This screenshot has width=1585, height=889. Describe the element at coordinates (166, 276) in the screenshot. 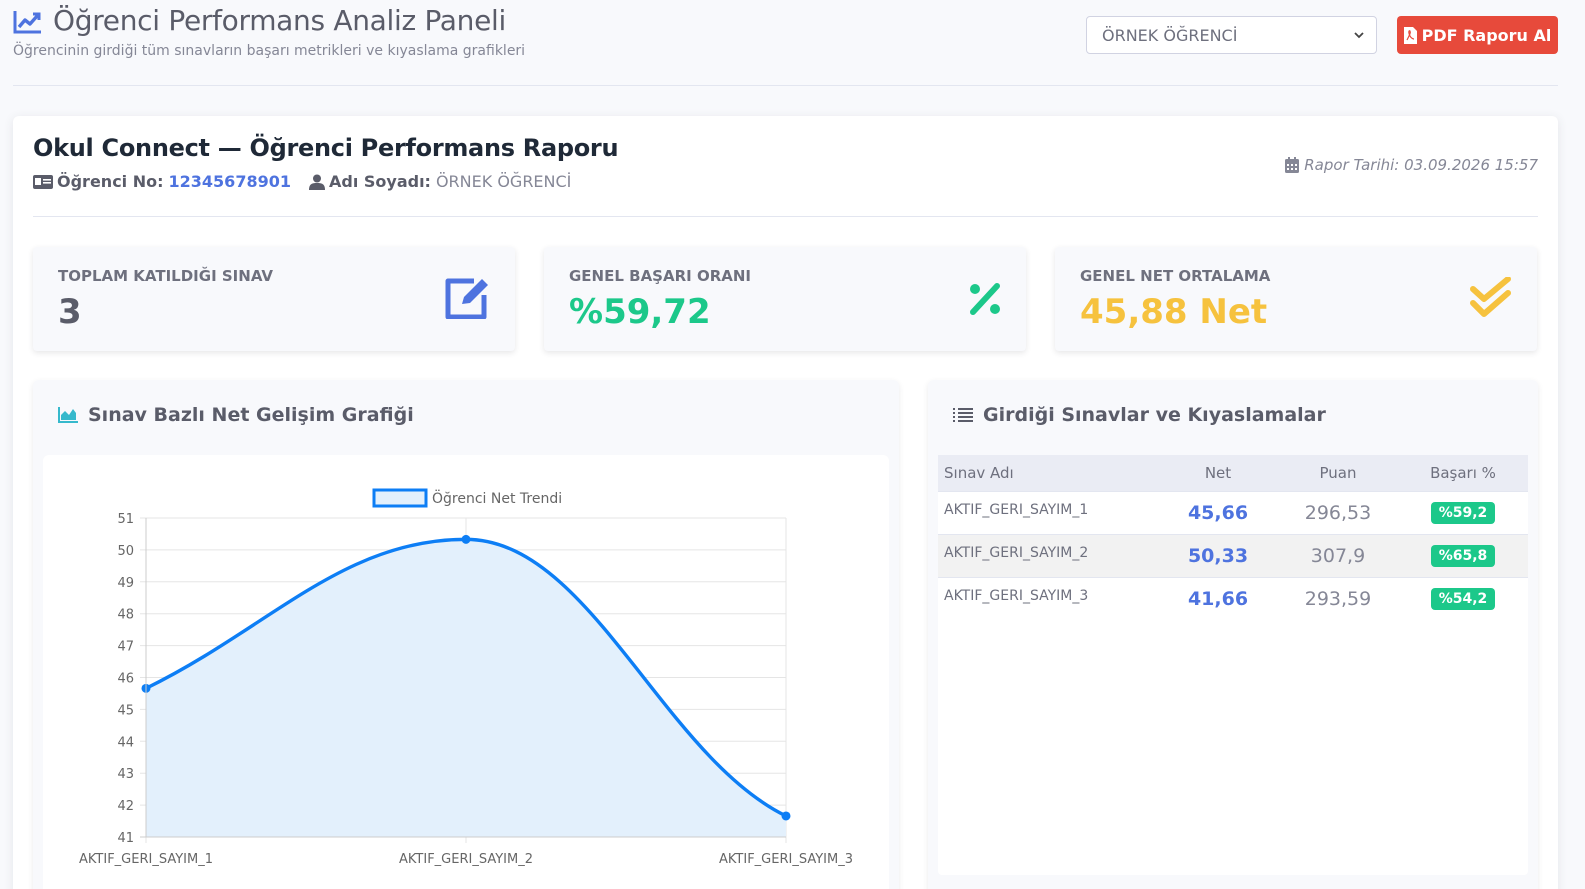

I see `stat-label: TOPLAM KATILDIĞI SINAV` at that location.